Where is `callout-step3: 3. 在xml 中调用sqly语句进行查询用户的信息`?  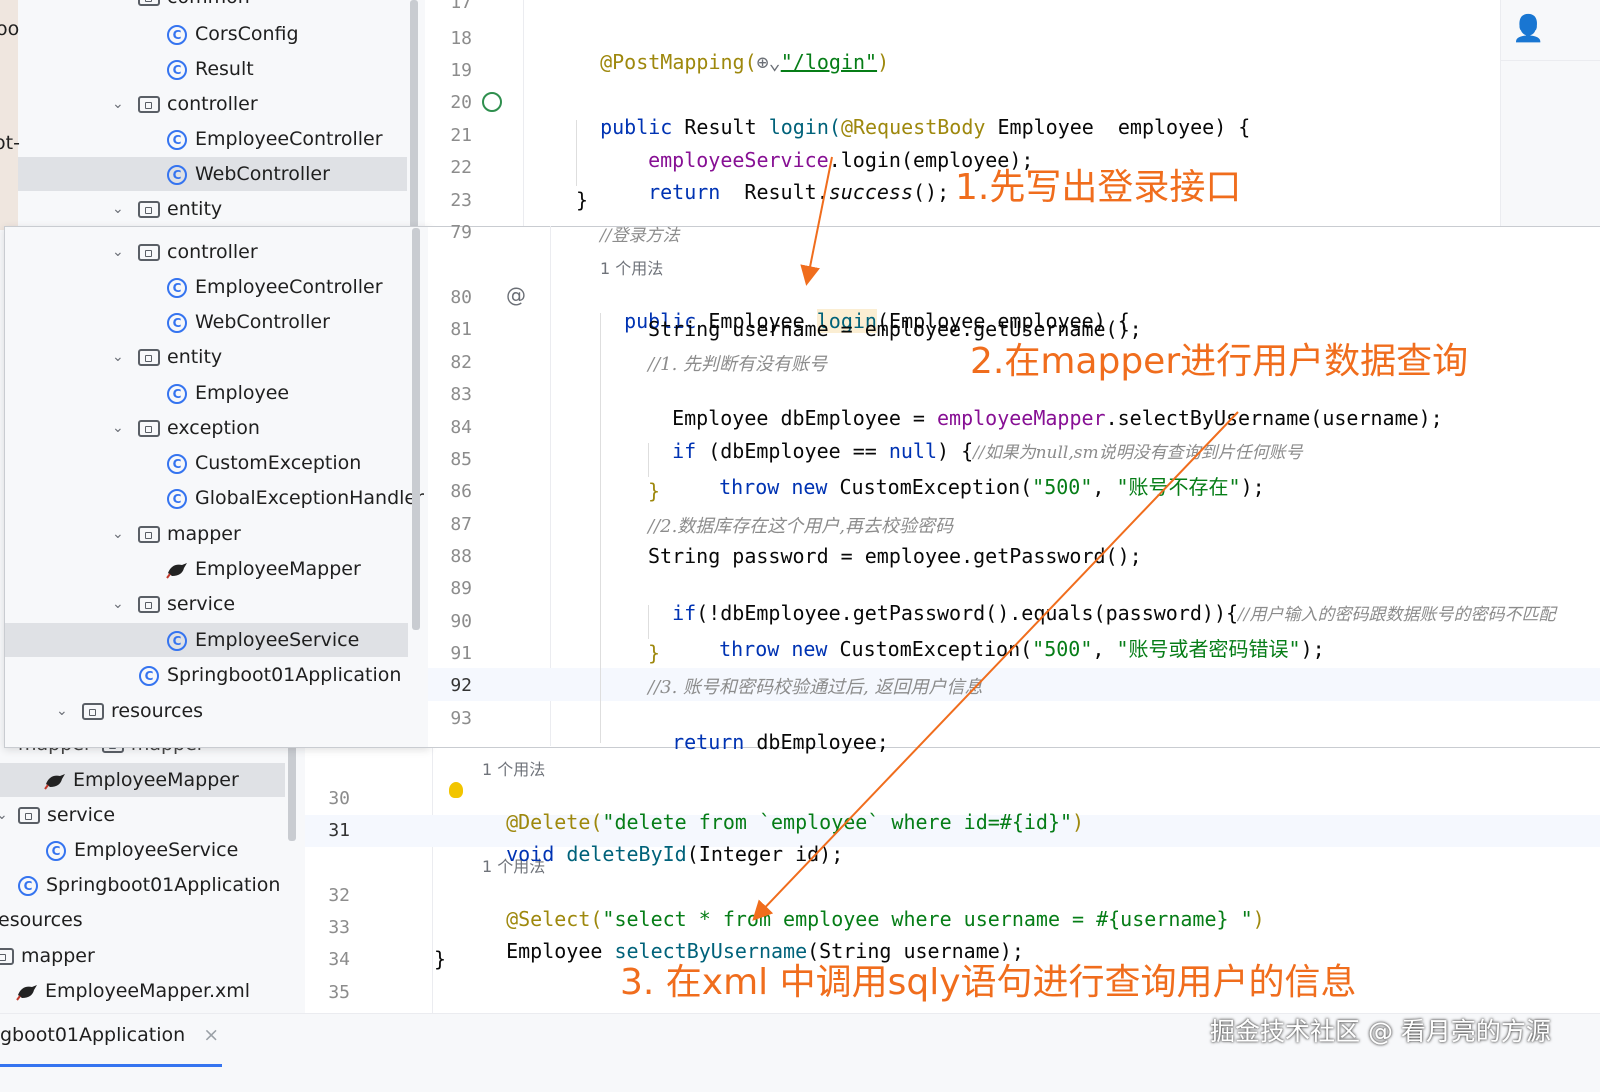
callout-step3: 3. 在xml 中调用sqly语句进行查询用户的信息 is located at coordinates (988, 982).